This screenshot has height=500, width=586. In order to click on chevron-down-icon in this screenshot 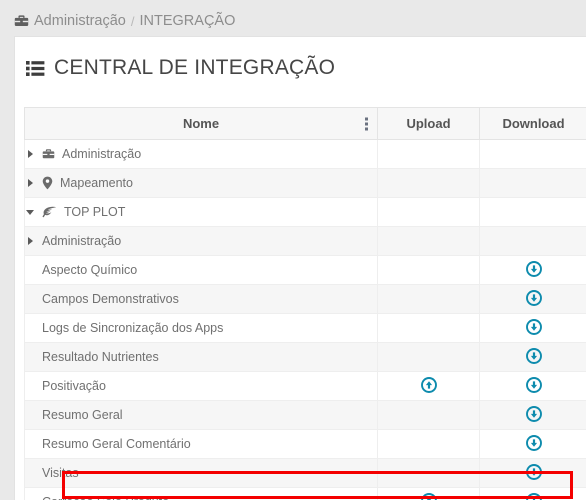, I will do `click(30, 212)`.